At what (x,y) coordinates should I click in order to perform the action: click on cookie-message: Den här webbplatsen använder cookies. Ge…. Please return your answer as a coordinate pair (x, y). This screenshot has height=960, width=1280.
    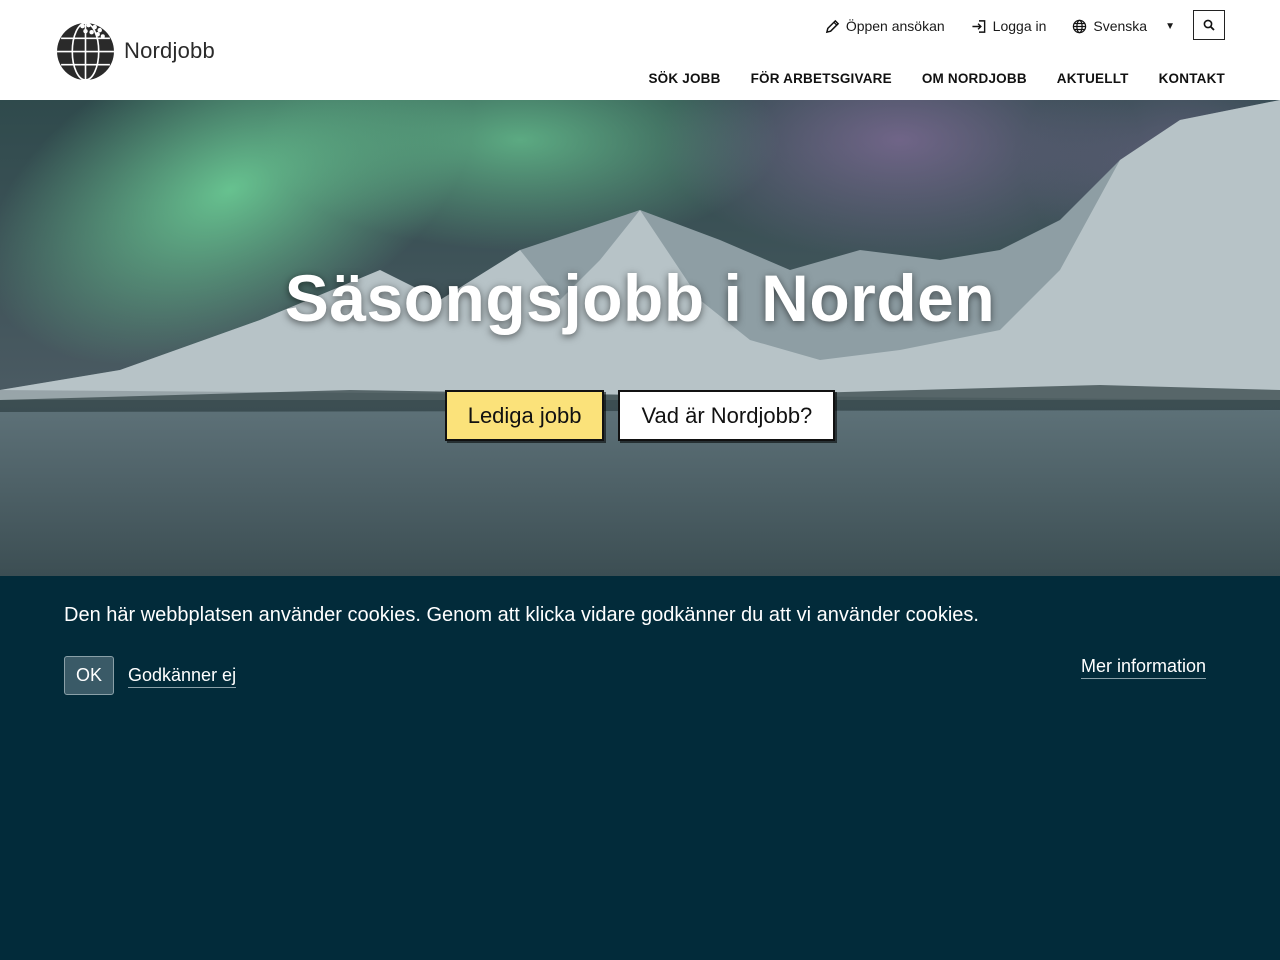
    Looking at the image, I should click on (521, 615).